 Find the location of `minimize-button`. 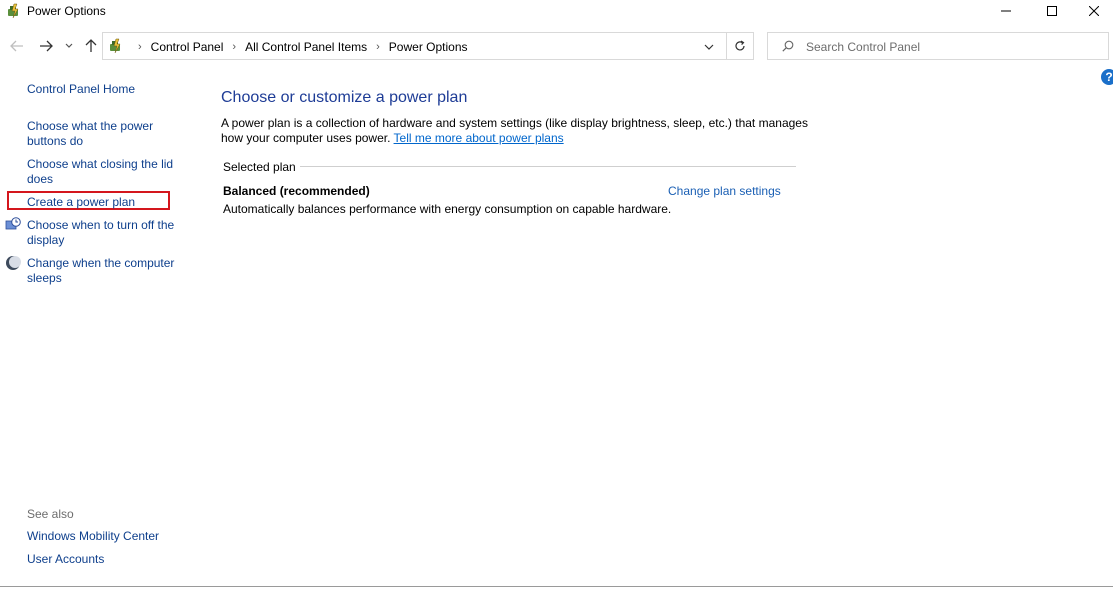

minimize-button is located at coordinates (1006, 11).